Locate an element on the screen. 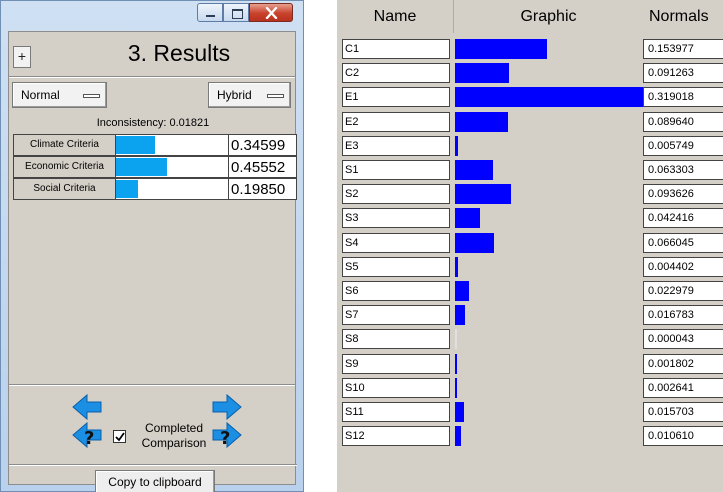 The width and height of the screenshot is (723, 492). mode-dropdown: Normal is located at coordinates (59, 95).